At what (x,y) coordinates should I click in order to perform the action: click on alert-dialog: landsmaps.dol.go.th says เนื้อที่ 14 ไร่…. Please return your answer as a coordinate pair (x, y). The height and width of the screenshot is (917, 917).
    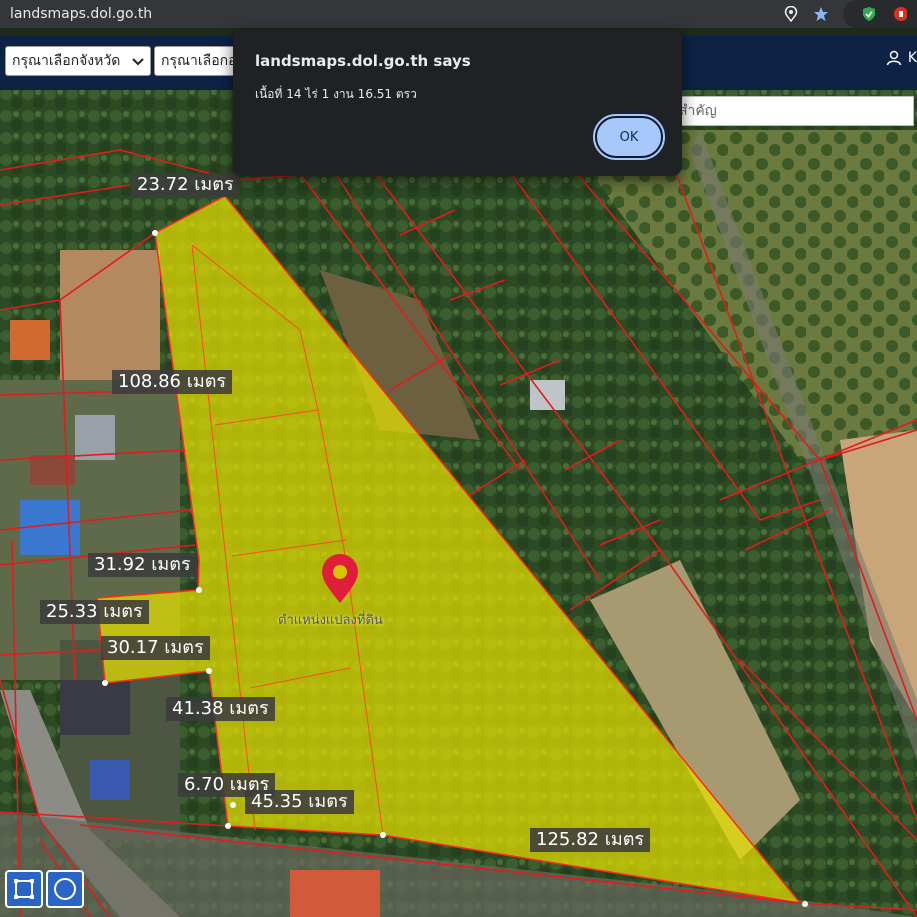
    Looking at the image, I should click on (457, 103).